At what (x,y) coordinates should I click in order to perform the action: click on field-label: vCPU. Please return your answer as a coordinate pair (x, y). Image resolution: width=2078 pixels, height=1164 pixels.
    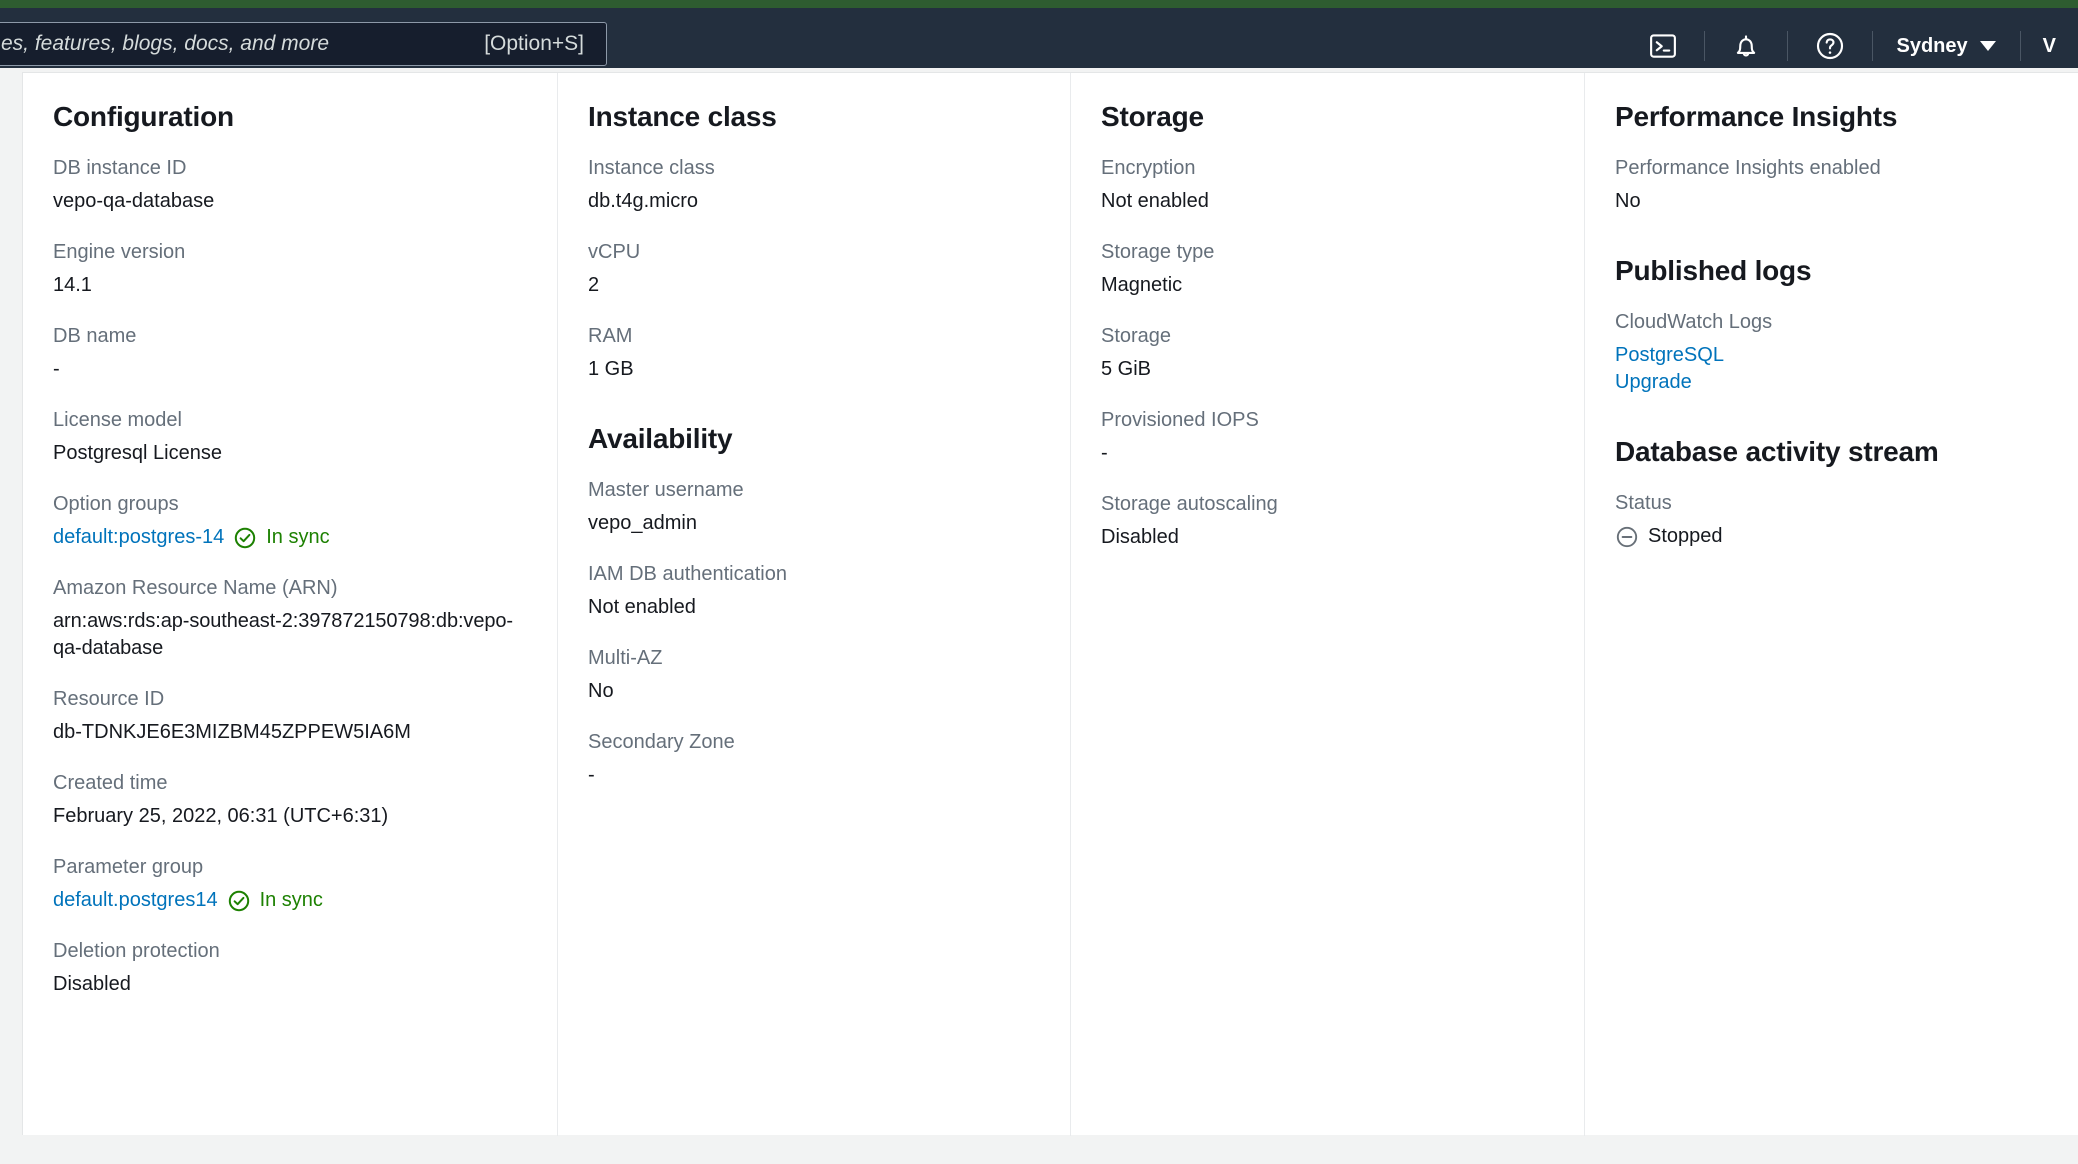
    Looking at the image, I should click on (614, 252).